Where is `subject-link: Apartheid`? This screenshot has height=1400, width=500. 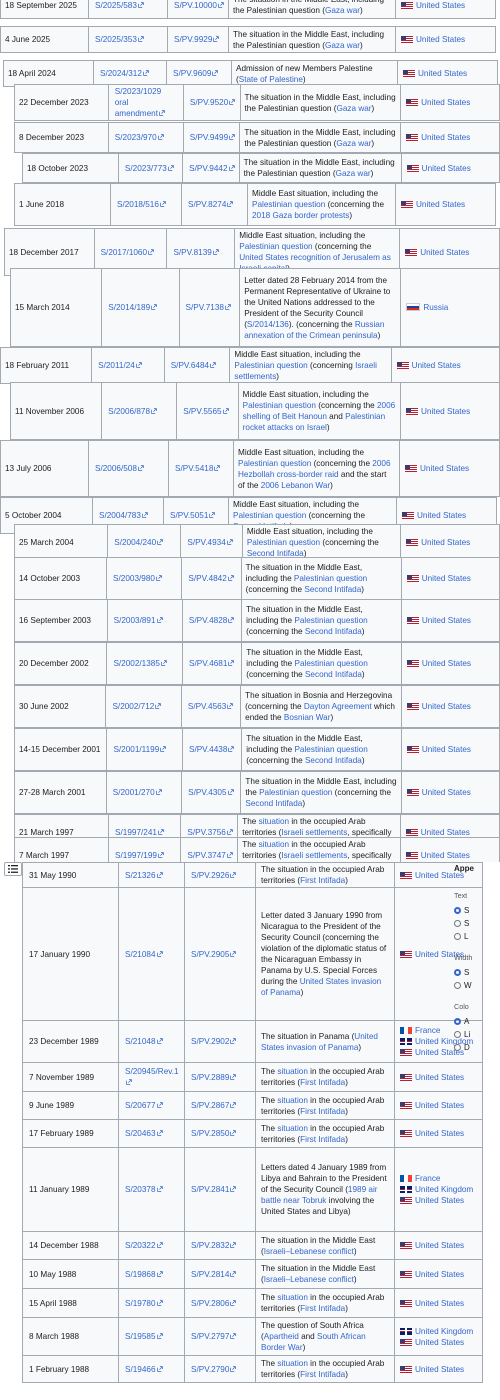
subject-link: Apartheid is located at coordinates (281, 1336).